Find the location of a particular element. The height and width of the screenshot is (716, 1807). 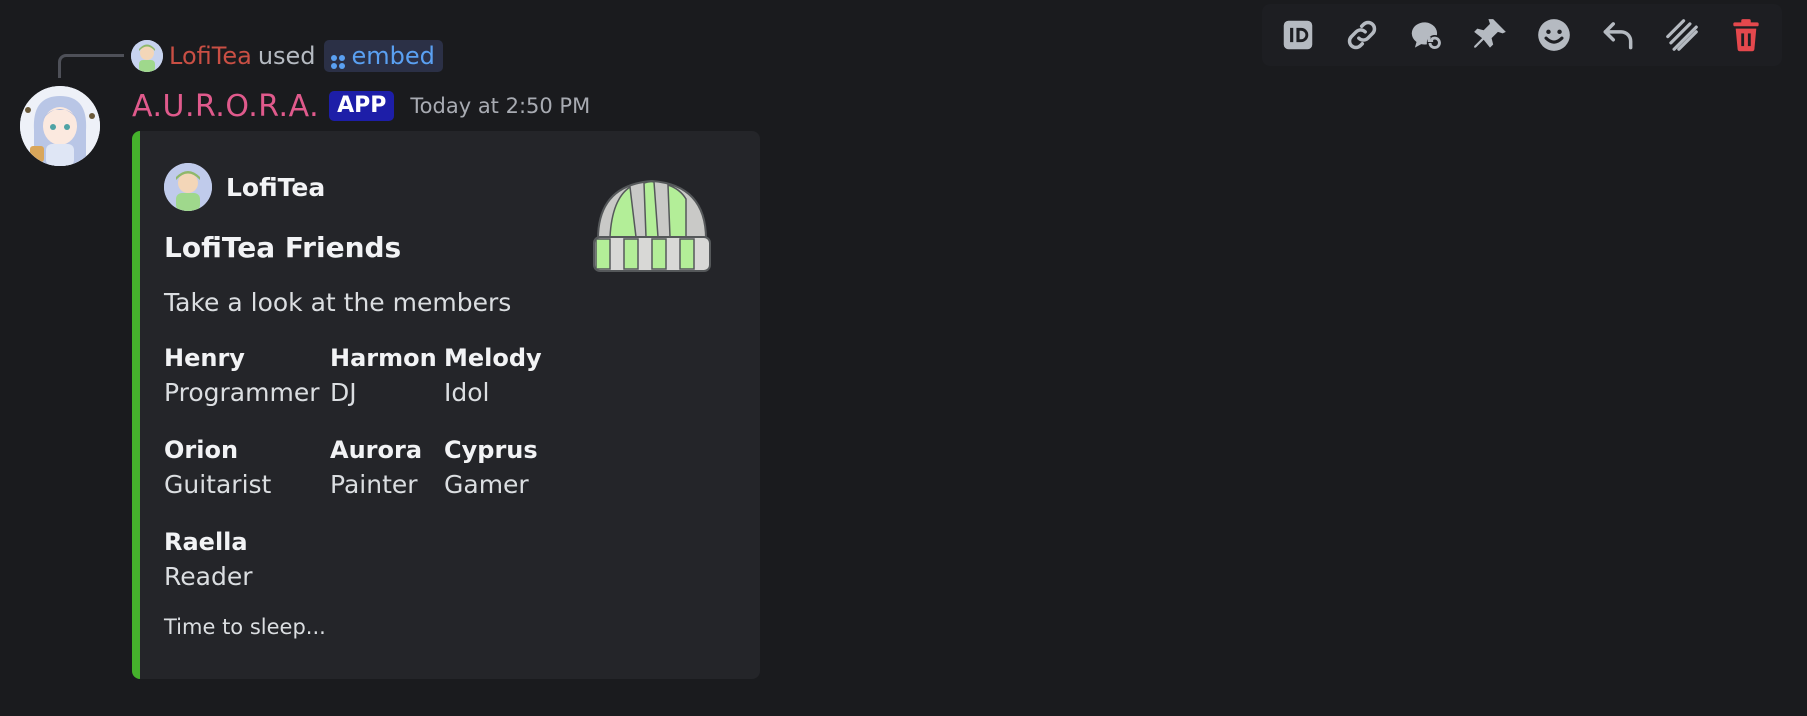

embed-description: Take a look at the members is located at coordinates (338, 302).